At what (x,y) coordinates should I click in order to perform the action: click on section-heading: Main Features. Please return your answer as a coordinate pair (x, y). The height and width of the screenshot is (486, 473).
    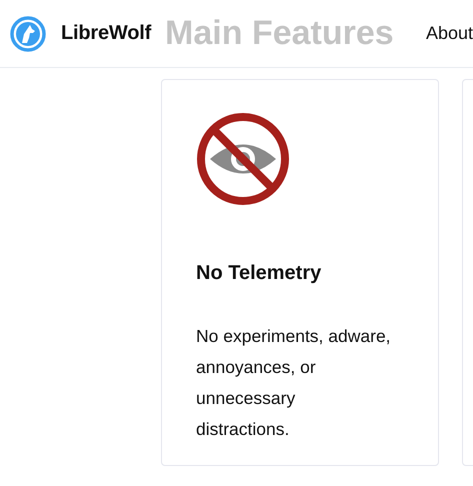
    Looking at the image, I should click on (279, 33).